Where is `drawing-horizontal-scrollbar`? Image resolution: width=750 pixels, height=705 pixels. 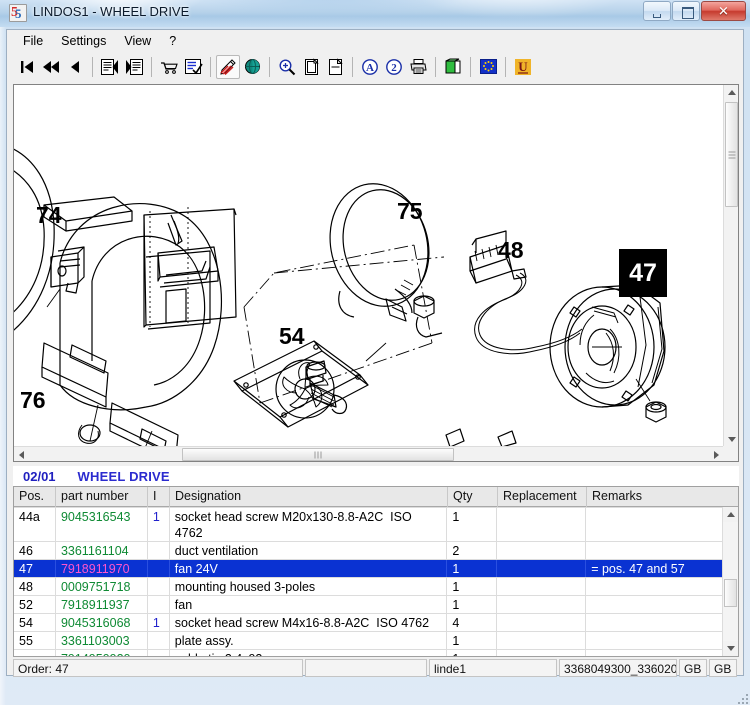 drawing-horizontal-scrollbar is located at coordinates (369, 453).